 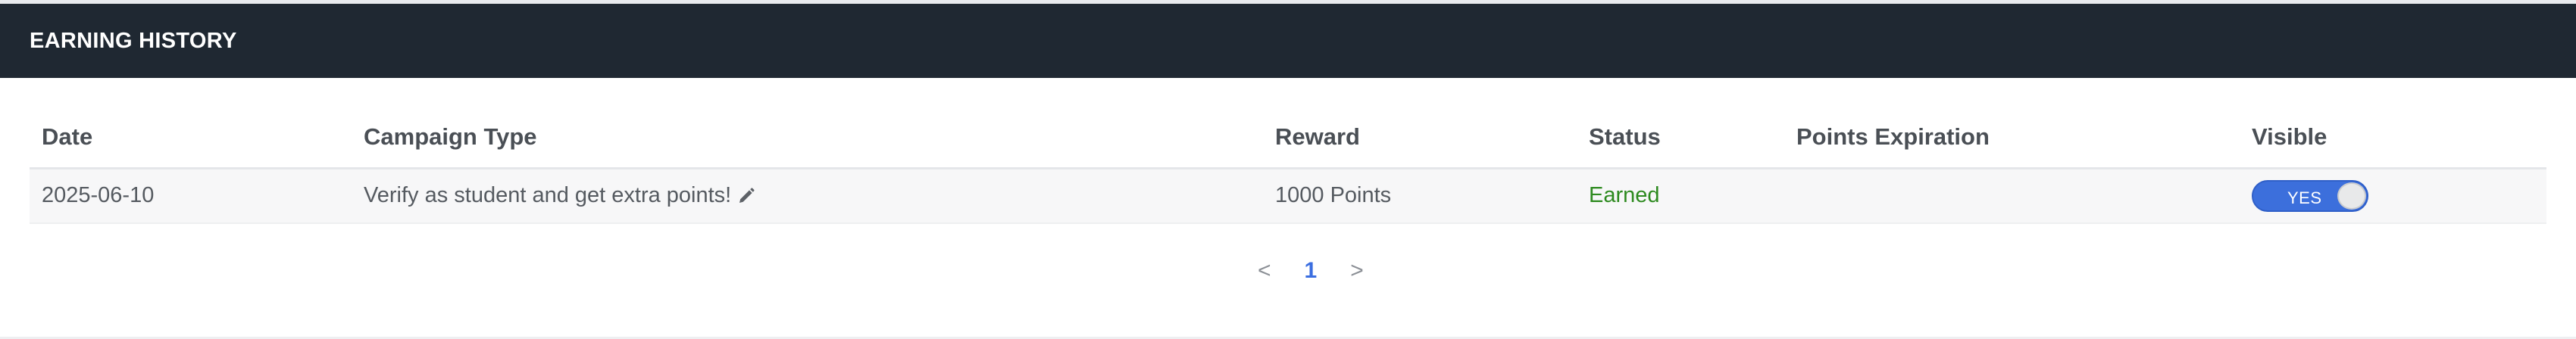 What do you see at coordinates (1893, 136) in the screenshot?
I see `column-header-points-expiration: Points Expiration` at bounding box center [1893, 136].